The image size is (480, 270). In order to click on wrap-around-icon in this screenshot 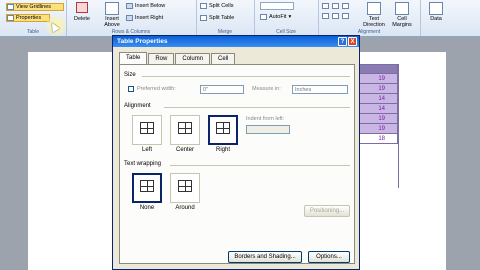, I will do `click(185, 186)`.